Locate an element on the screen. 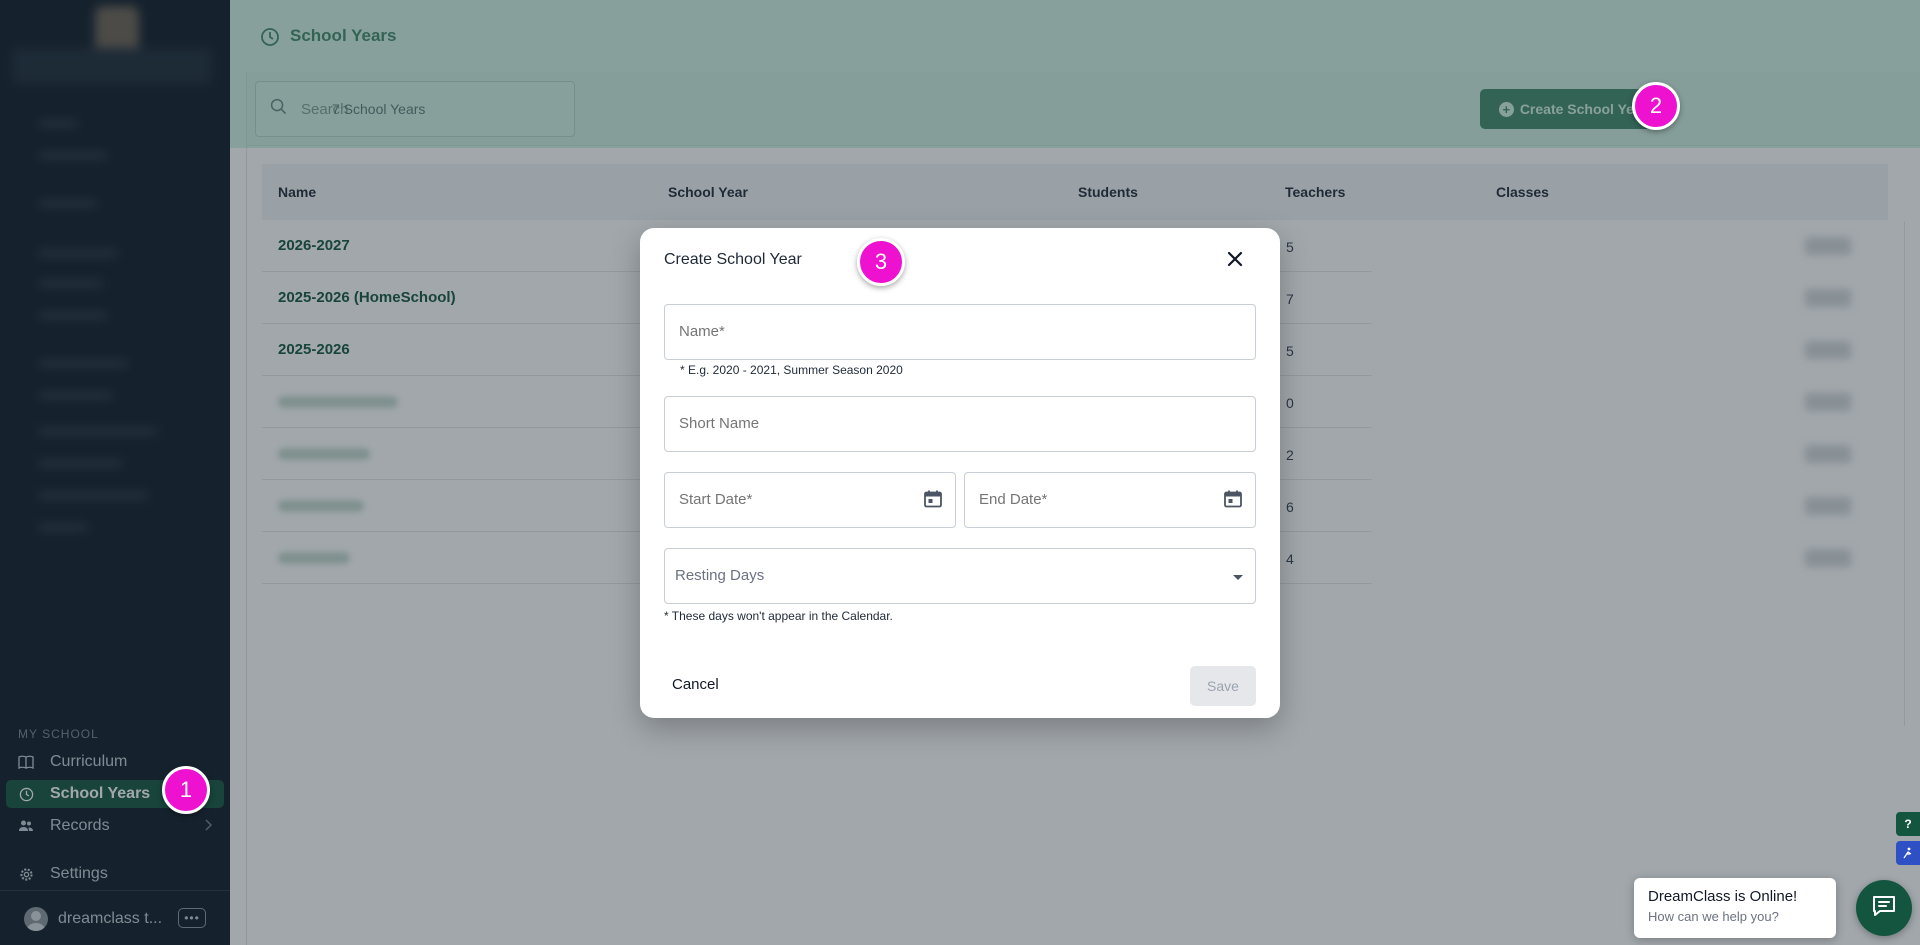  name-field is located at coordinates (960, 332).